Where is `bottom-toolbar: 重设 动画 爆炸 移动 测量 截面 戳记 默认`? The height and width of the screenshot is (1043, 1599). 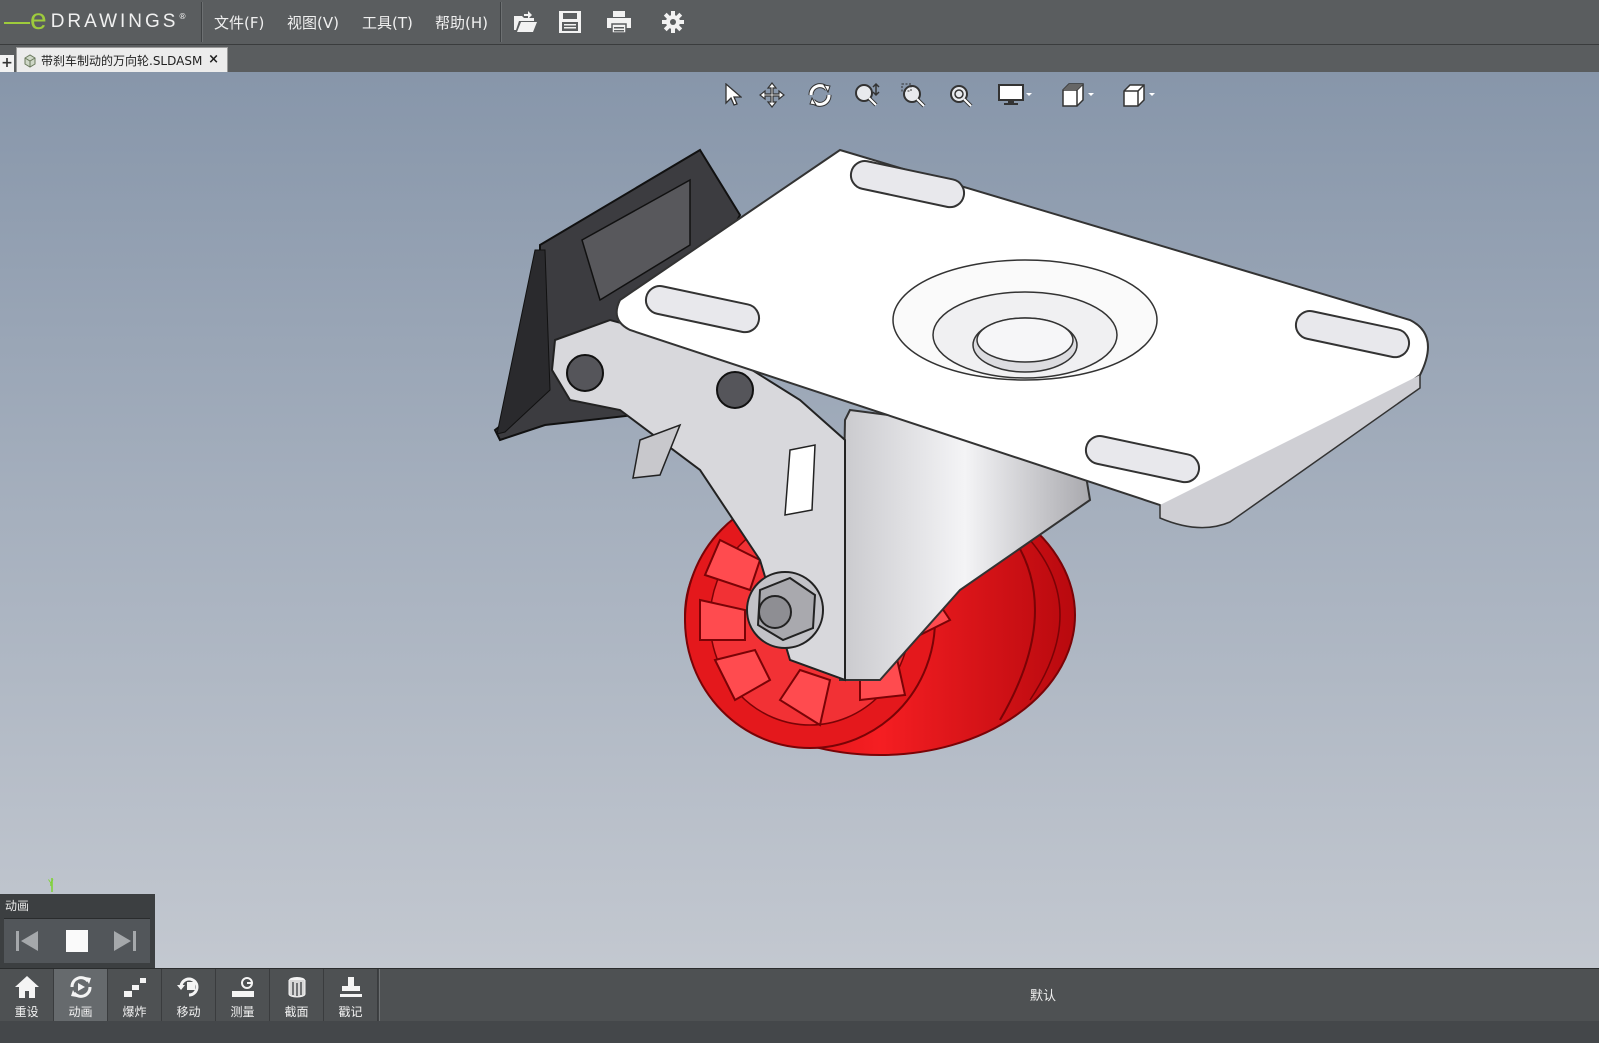 bottom-toolbar: 重设 动画 爆炸 移动 测量 截面 戳记 默认 is located at coordinates (799, 1005).